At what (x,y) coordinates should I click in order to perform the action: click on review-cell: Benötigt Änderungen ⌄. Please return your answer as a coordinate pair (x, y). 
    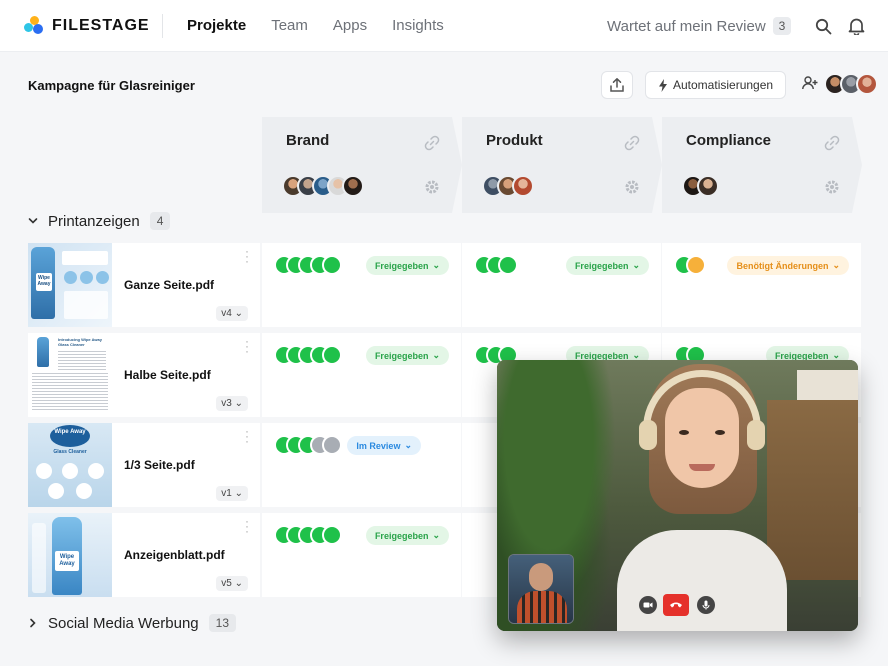
    Looking at the image, I should click on (761, 285).